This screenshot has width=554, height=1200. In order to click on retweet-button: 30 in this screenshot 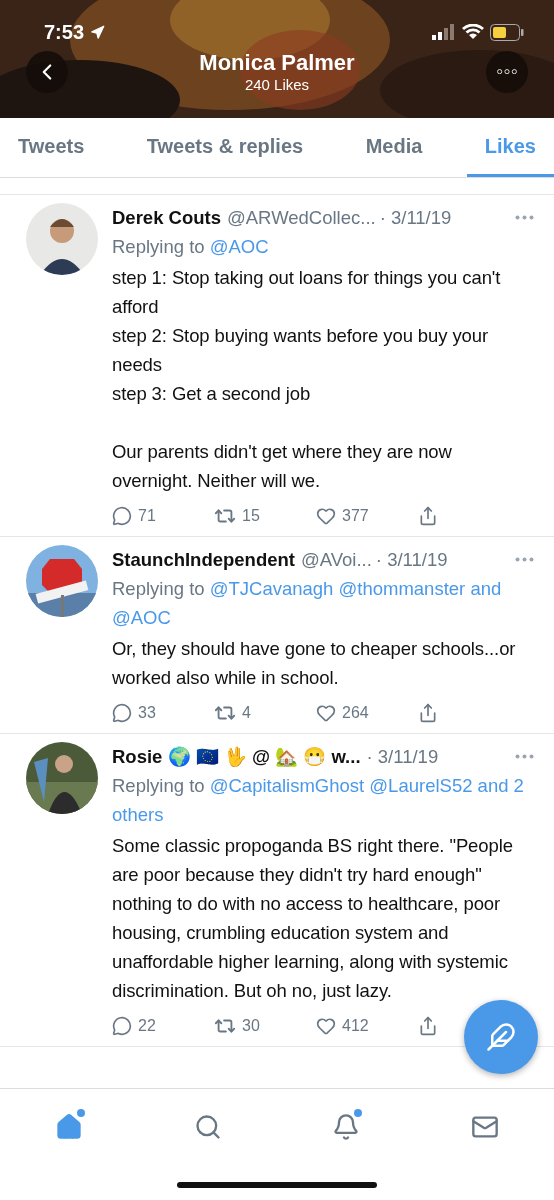, I will do `click(265, 1025)`.